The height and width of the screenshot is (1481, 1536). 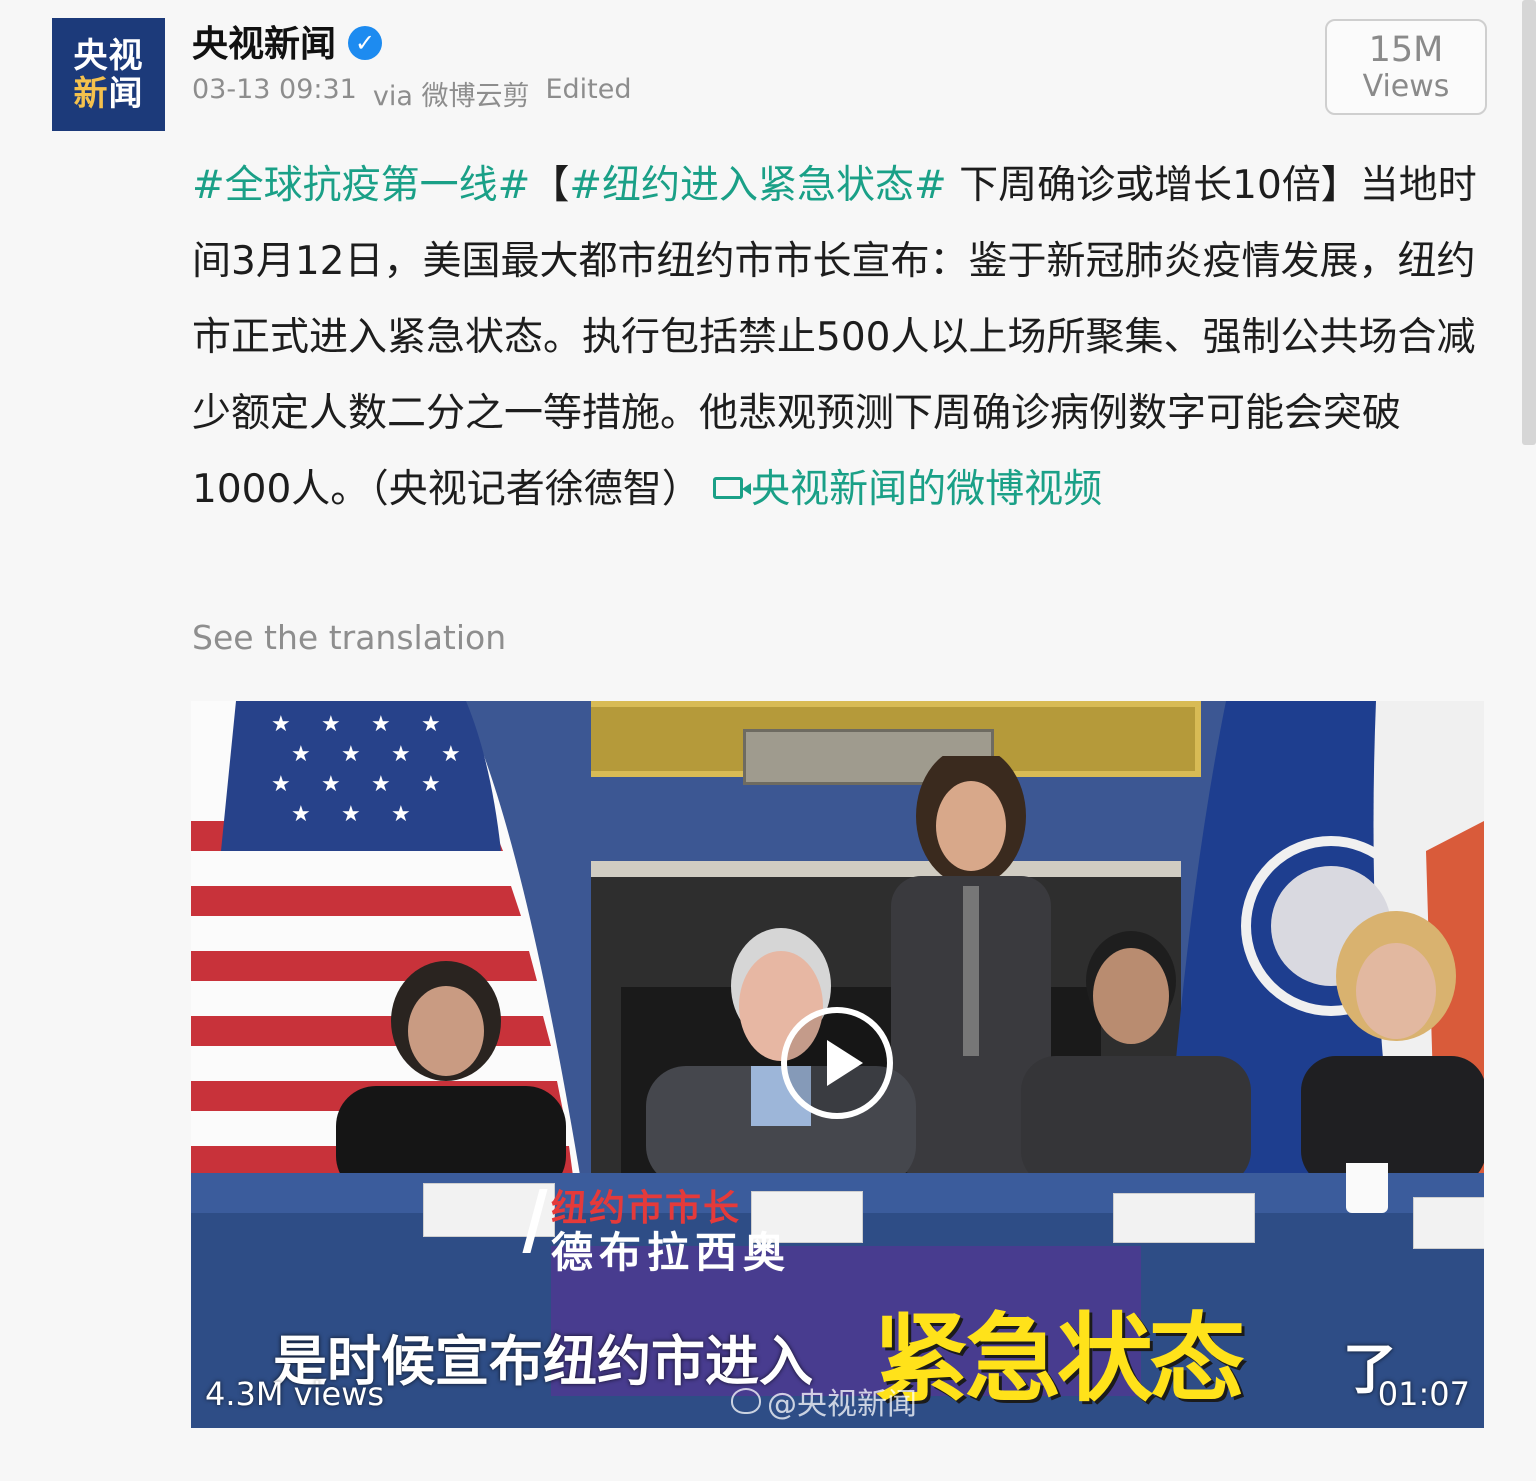 I want to click on avatar-text-xin: 新, so click(x=91, y=93).